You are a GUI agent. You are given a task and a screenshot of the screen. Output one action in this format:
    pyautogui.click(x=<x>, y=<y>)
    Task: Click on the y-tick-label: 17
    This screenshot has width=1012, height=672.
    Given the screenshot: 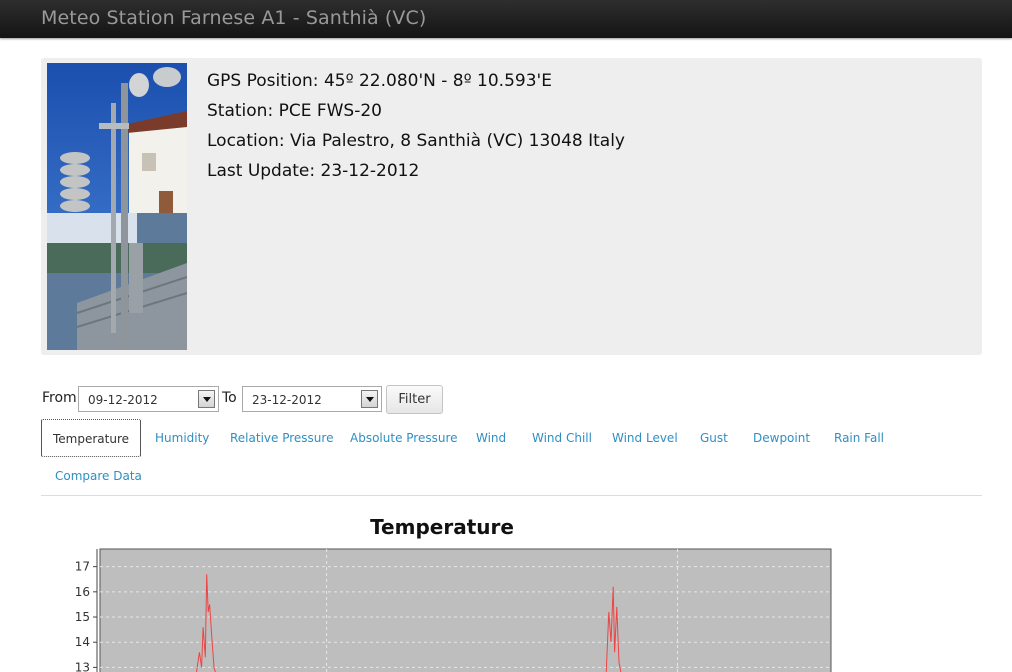 What is the action you would take?
    pyautogui.click(x=82, y=567)
    